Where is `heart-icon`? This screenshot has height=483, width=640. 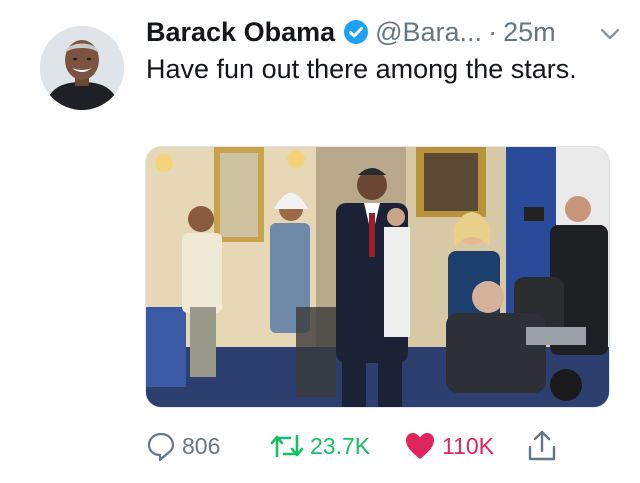 heart-icon is located at coordinates (420, 446).